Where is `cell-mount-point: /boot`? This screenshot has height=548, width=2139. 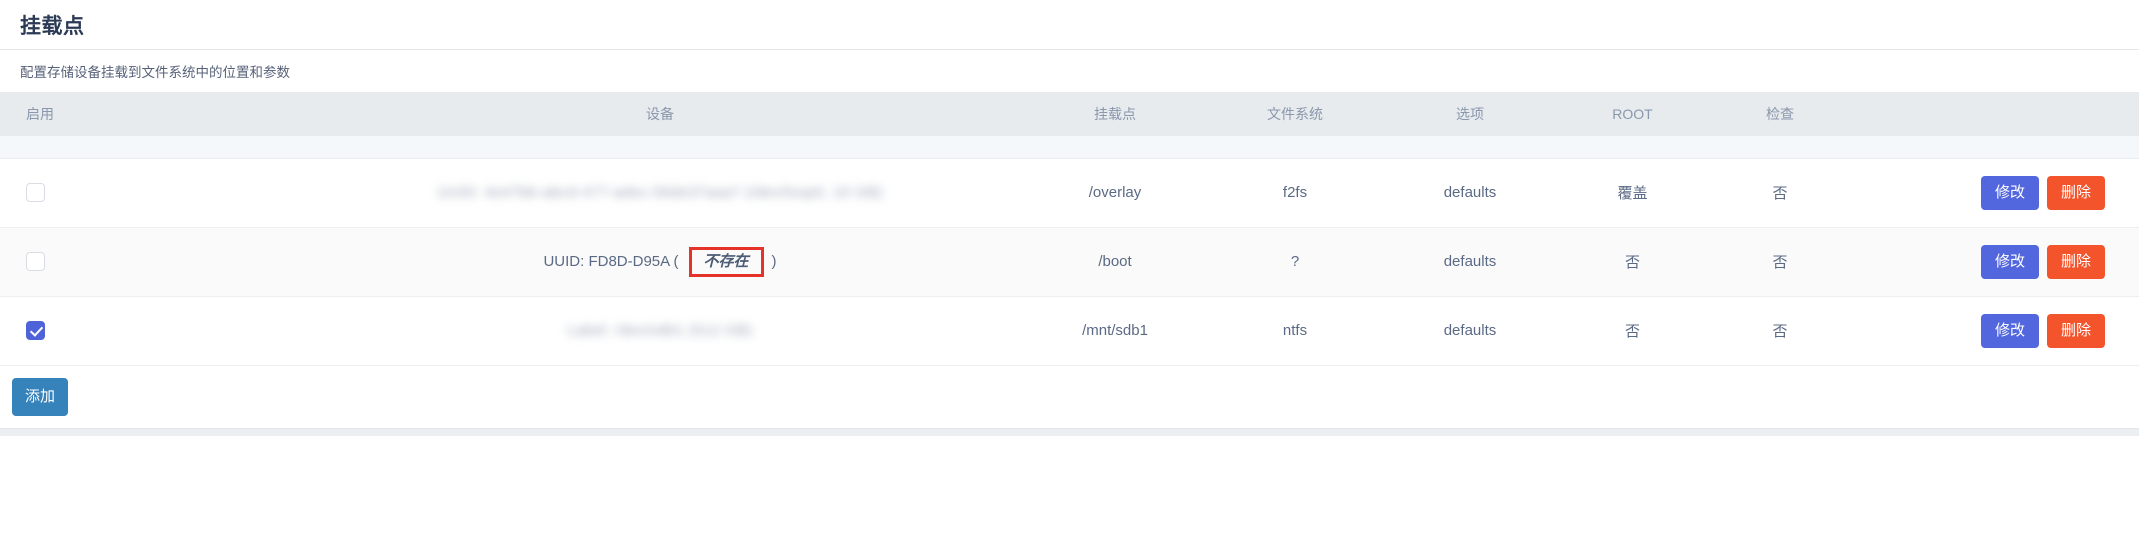
cell-mount-point: /boot is located at coordinates (1115, 262).